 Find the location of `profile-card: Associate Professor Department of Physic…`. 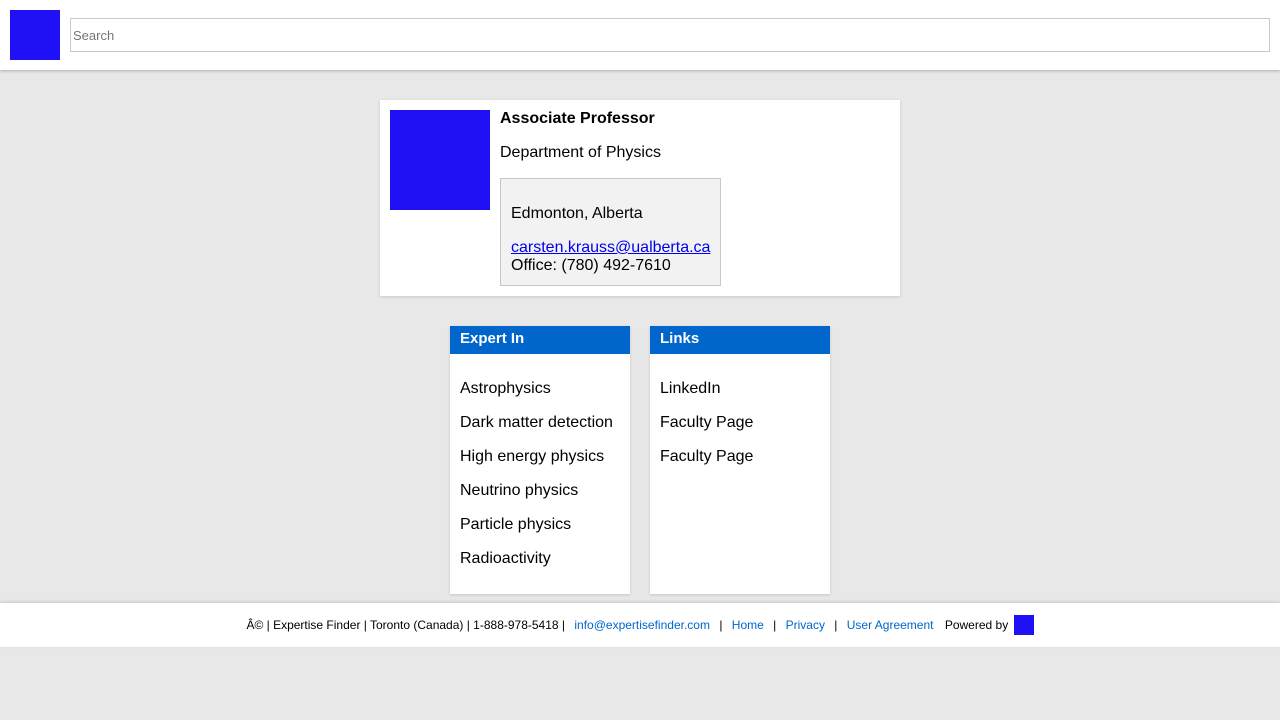

profile-card: Associate Professor Department of Physic… is located at coordinates (640, 198).